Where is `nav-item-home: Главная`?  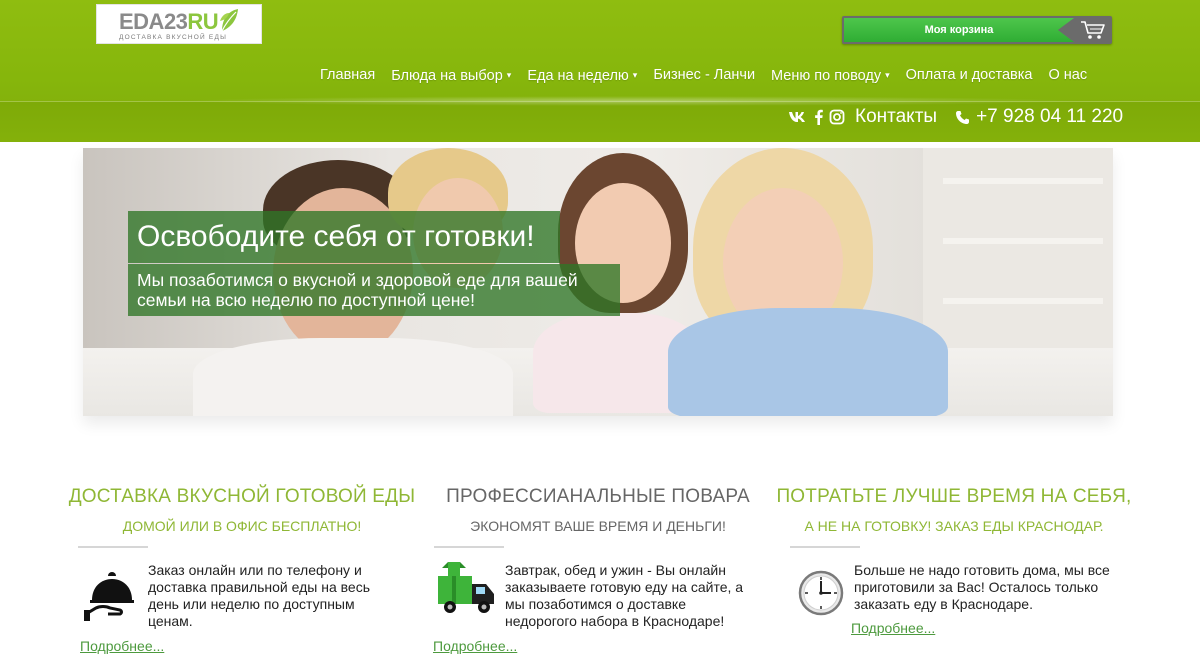
nav-item-home: Главная is located at coordinates (347, 75).